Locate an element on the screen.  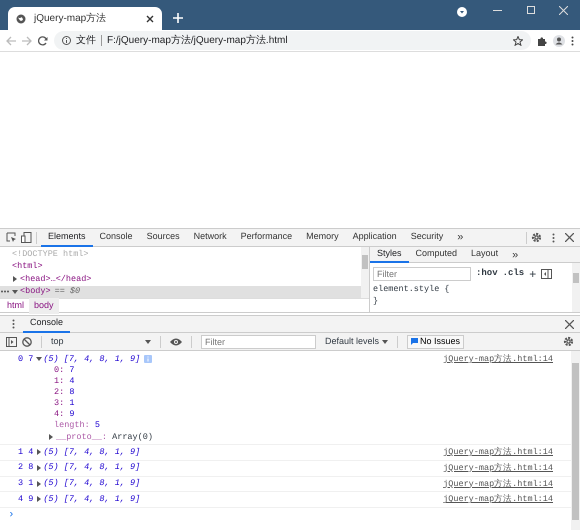
eye-icon is located at coordinates (176, 342).